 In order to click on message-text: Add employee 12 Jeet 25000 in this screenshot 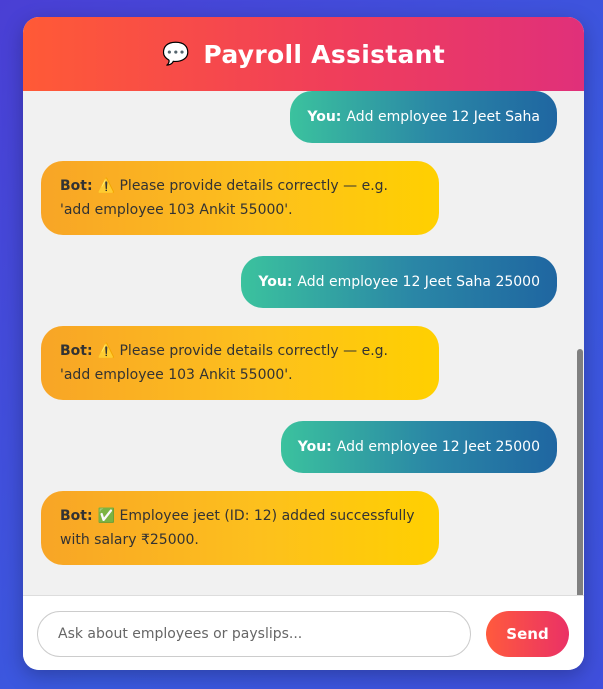, I will do `click(438, 447)`.